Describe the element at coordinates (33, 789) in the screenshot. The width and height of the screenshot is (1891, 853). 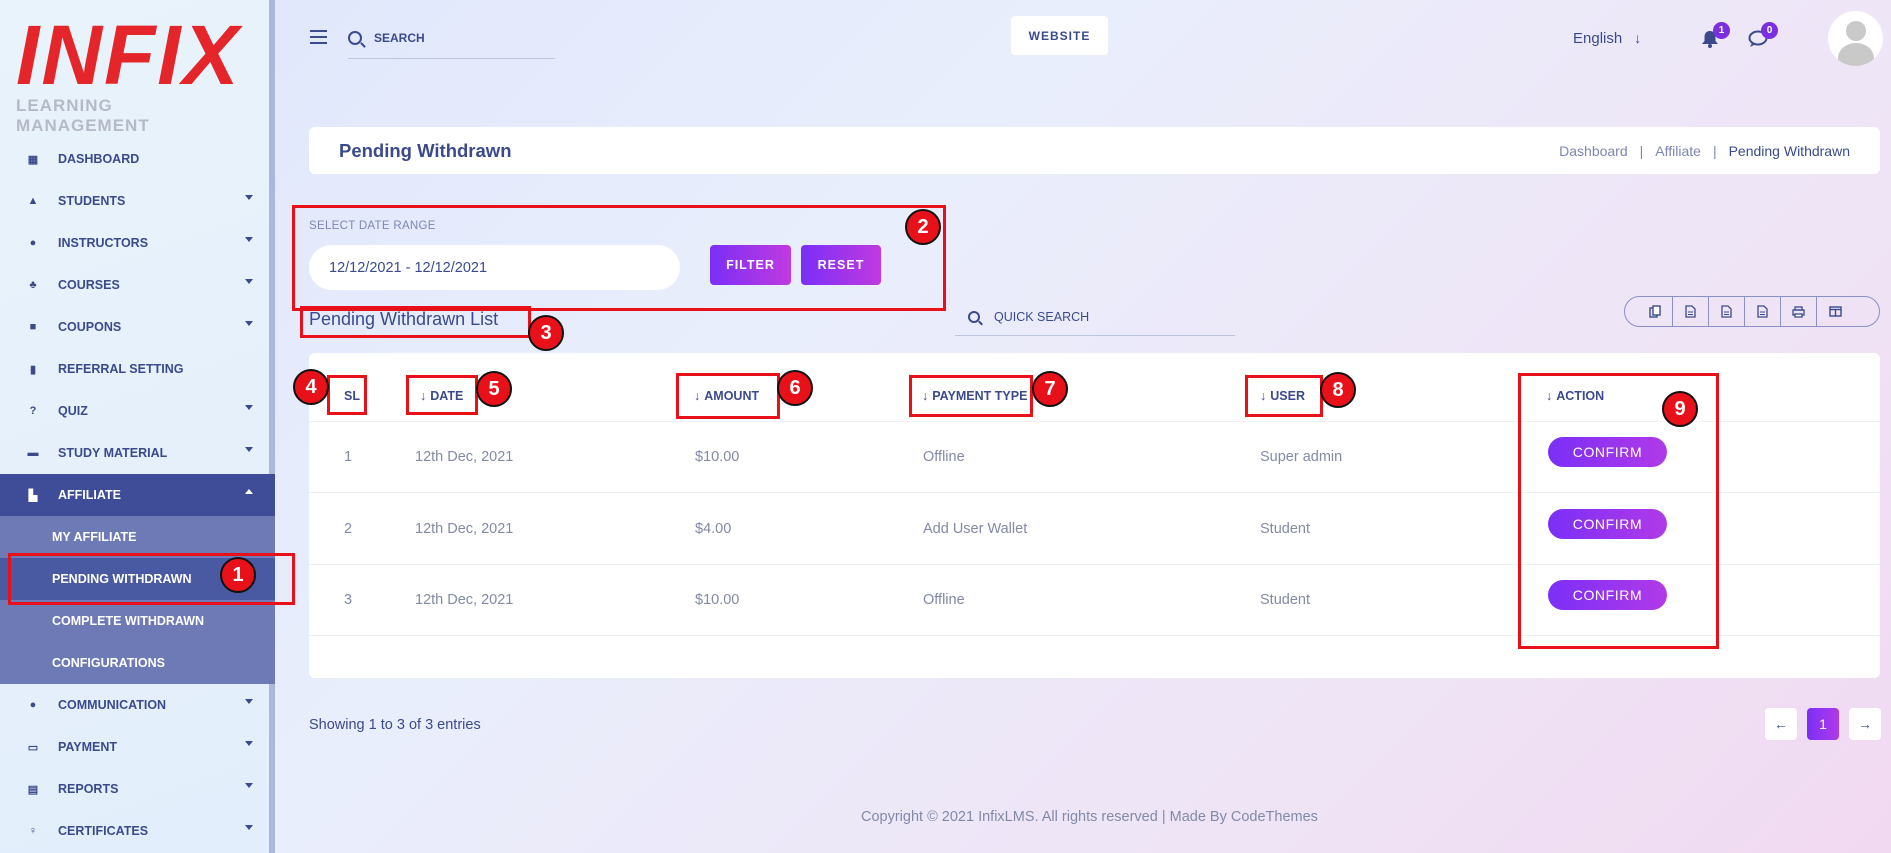
I see `calculator-icon: ▤` at that location.